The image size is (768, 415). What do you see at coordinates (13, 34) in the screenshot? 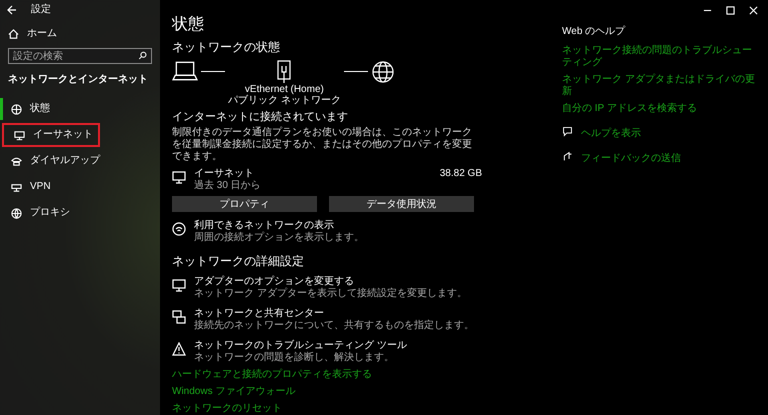
I see `home-icon` at bounding box center [13, 34].